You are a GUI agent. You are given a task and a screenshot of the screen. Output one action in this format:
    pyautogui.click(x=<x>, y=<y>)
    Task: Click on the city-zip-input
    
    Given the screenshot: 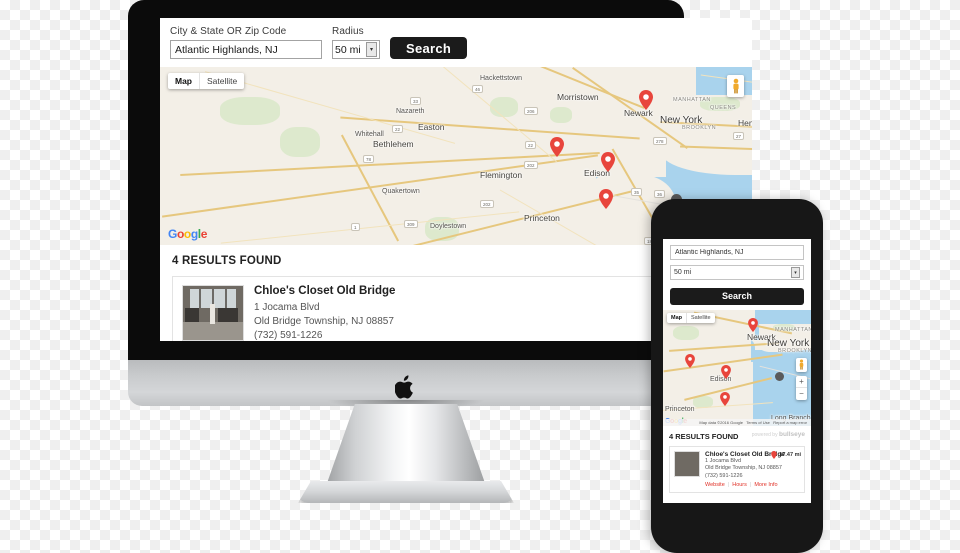 What is the action you would take?
    pyautogui.click(x=246, y=49)
    